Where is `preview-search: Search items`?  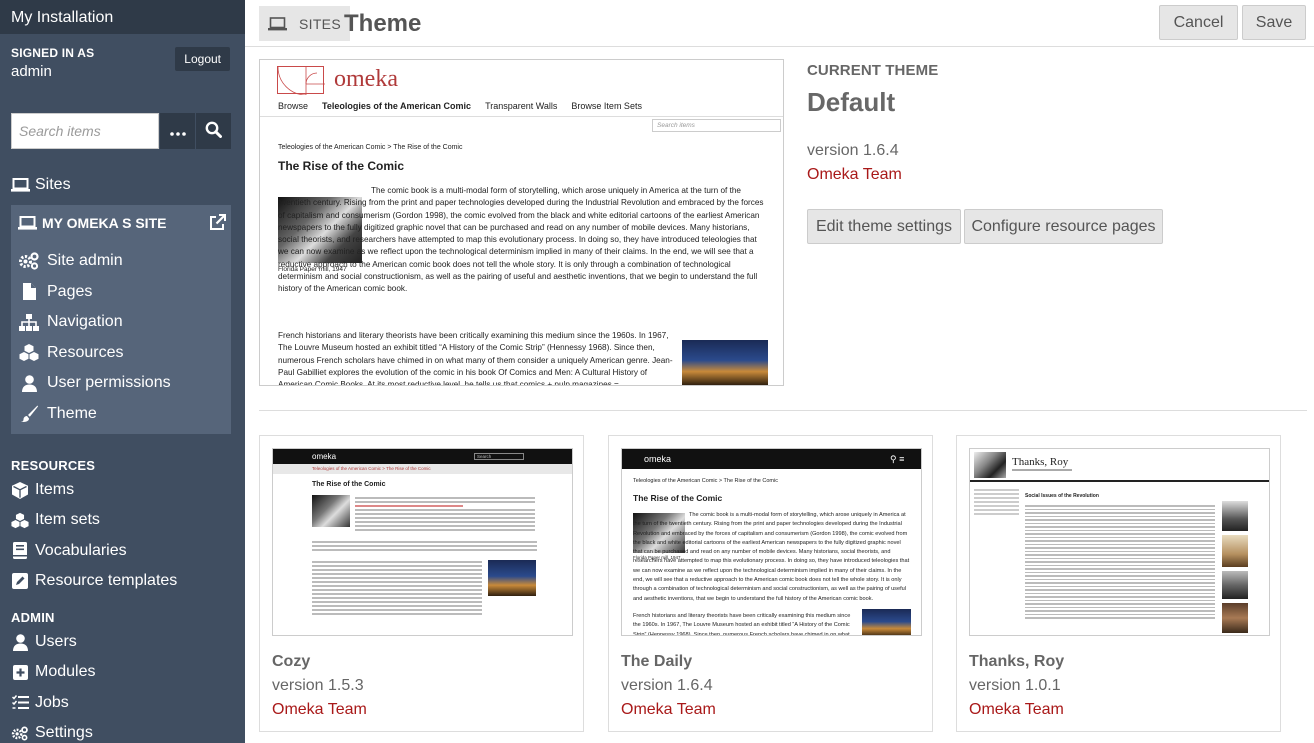 preview-search: Search items is located at coordinates (716, 125).